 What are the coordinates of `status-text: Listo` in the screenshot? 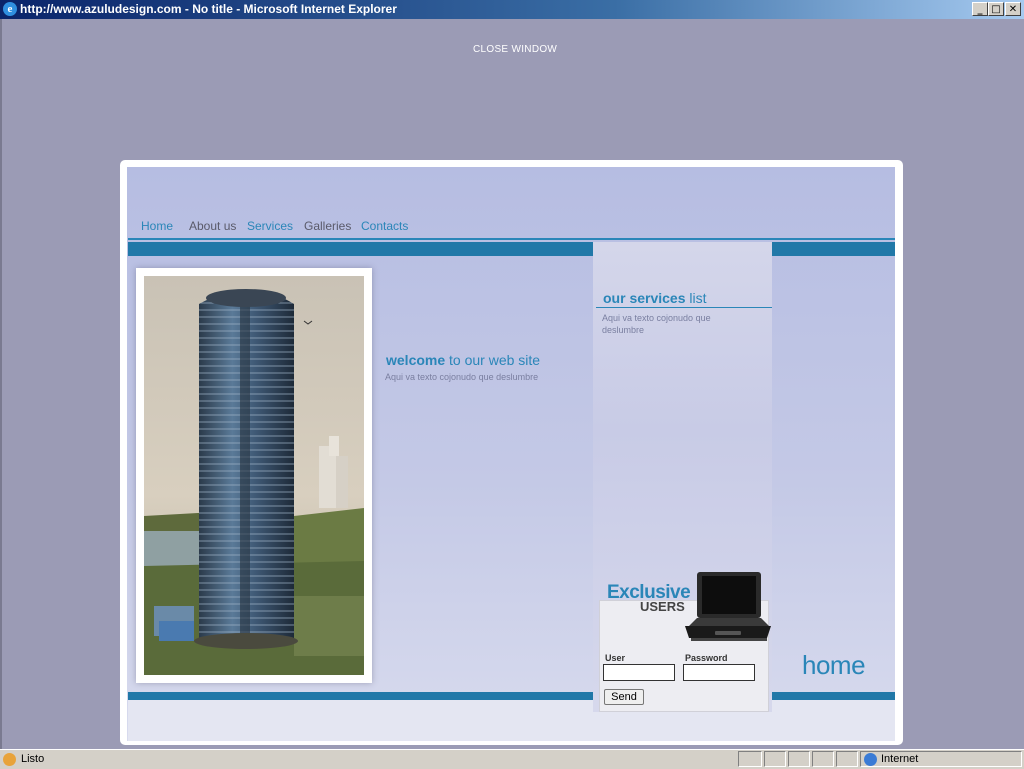 It's located at (33, 759).